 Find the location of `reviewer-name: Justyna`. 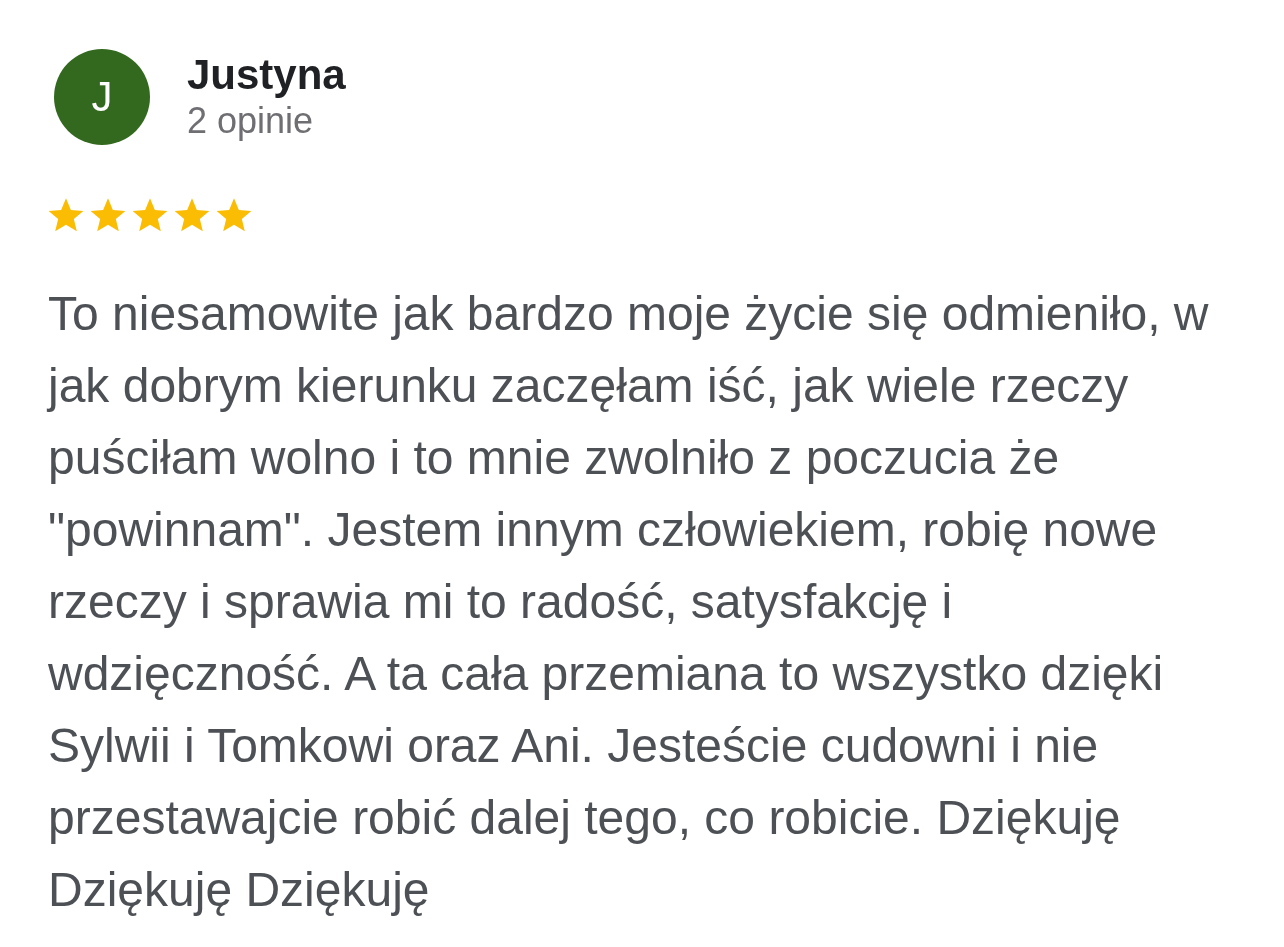

reviewer-name: Justyna is located at coordinates (266, 75).